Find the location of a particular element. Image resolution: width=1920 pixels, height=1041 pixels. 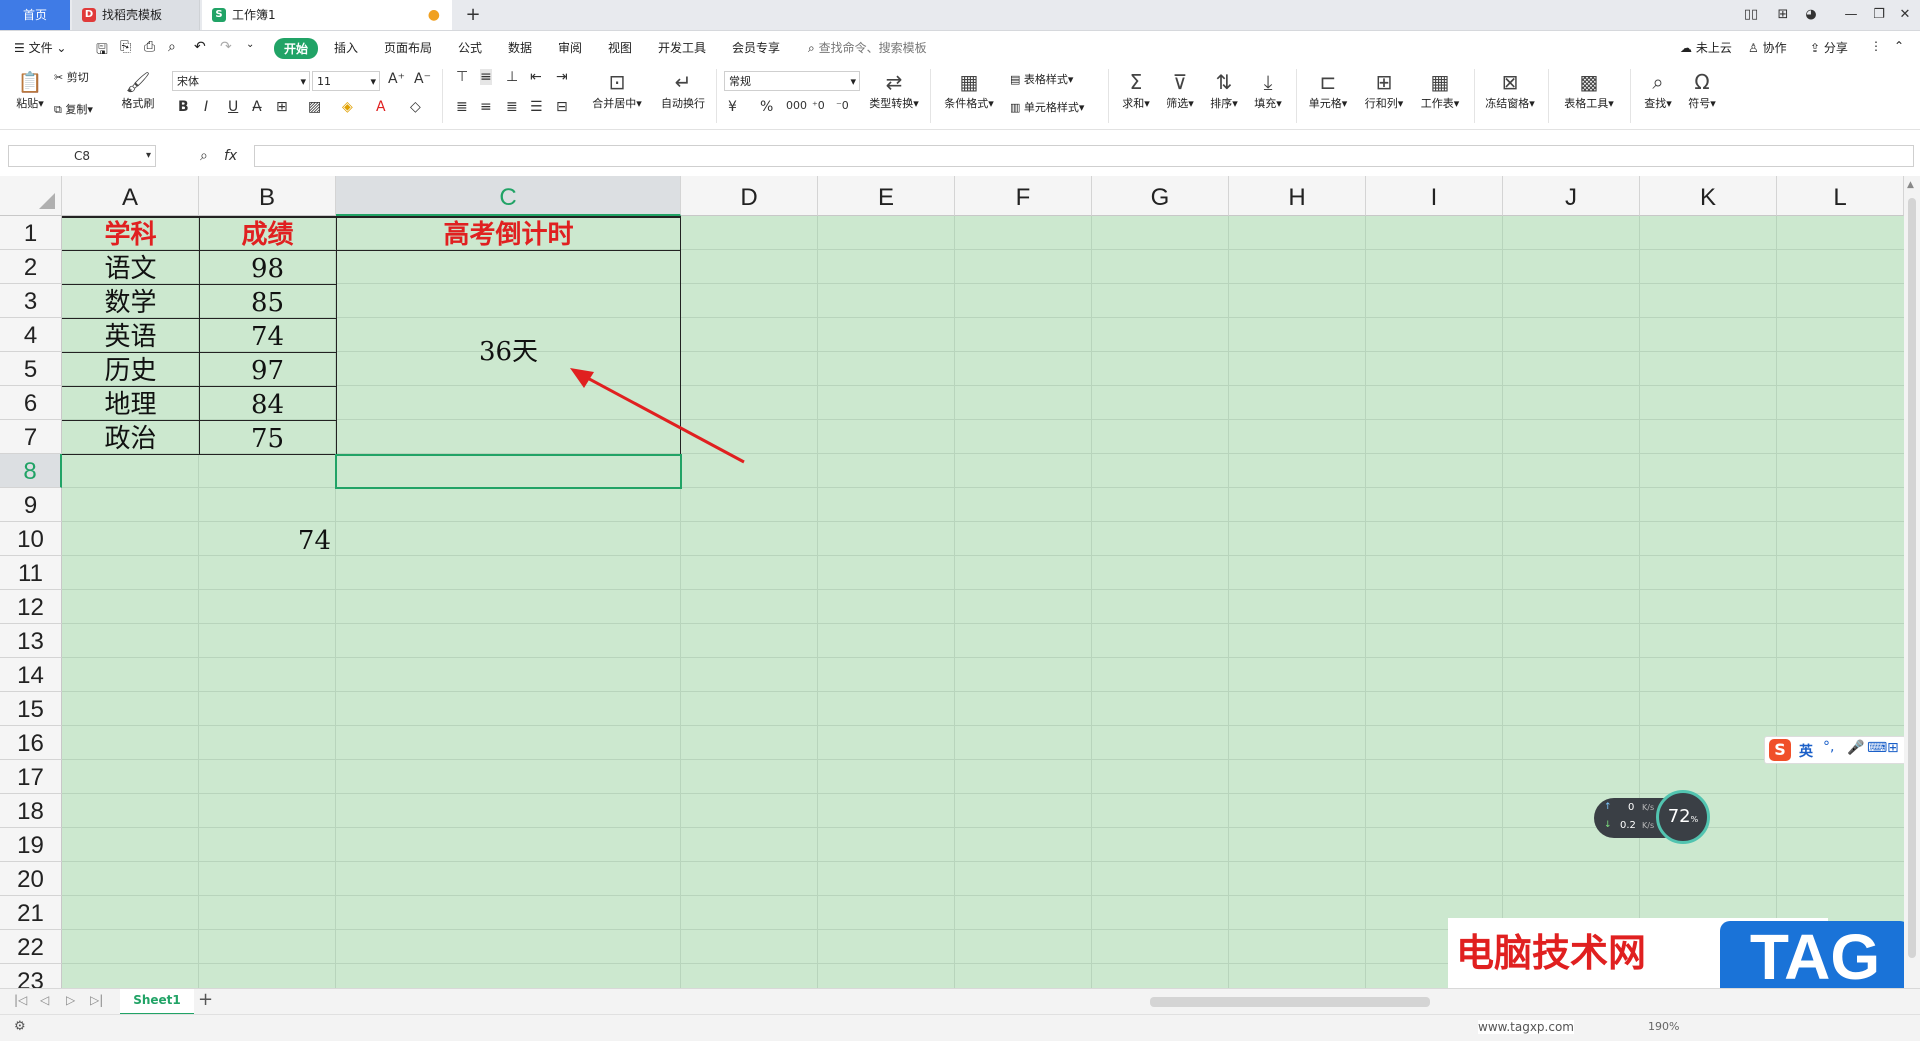

cell-b1: 成绩 is located at coordinates (267, 234).